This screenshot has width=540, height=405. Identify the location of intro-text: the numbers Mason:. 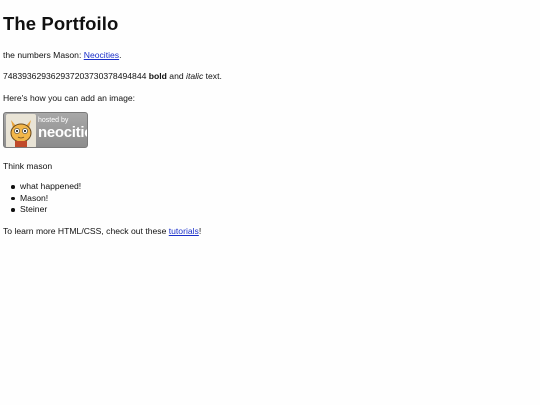
(43, 55).